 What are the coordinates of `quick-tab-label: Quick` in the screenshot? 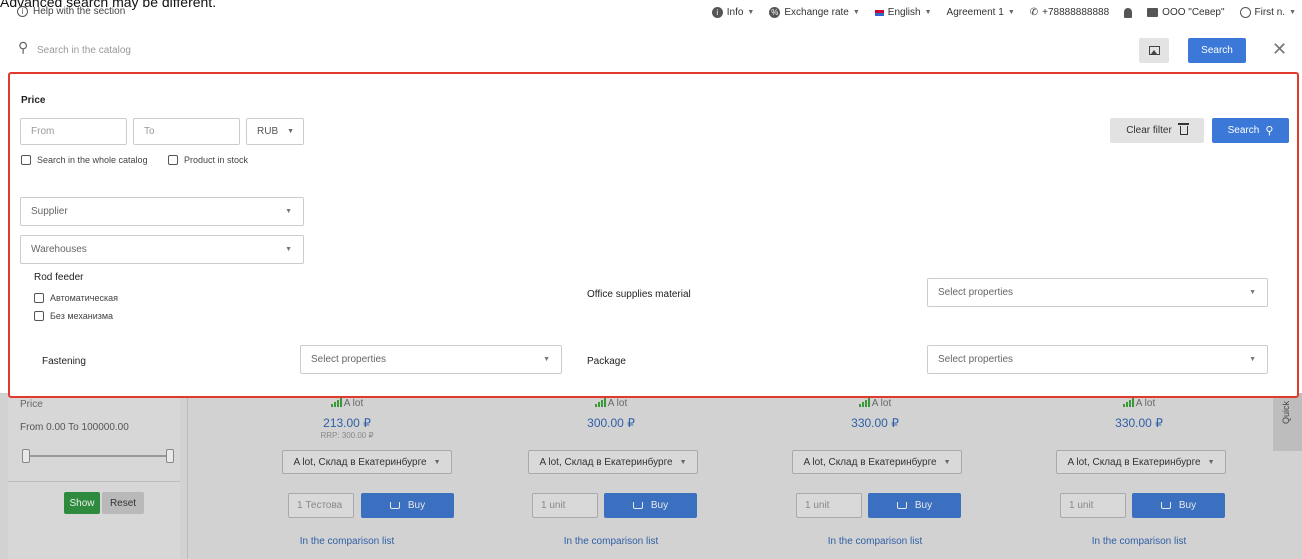 It's located at (1286, 413).